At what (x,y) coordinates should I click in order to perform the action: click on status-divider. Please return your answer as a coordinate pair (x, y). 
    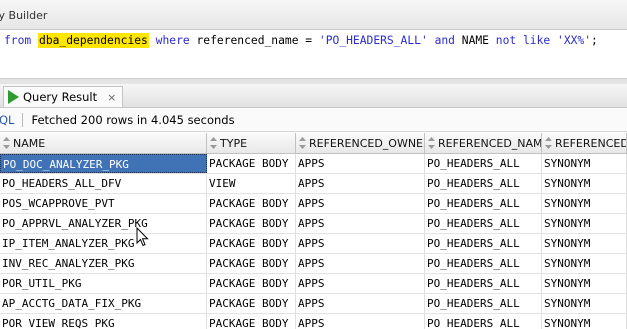
    Looking at the image, I should click on (23, 119).